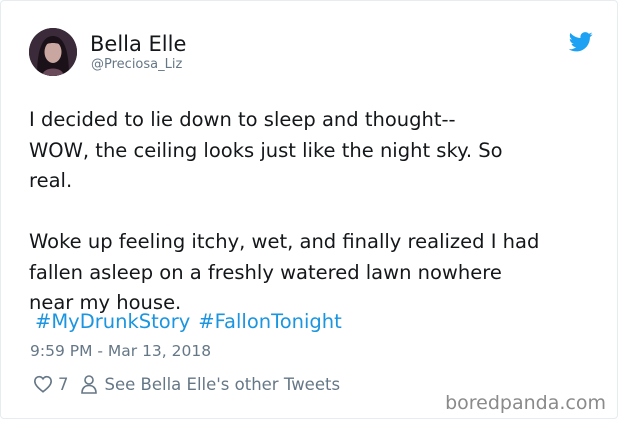 The image size is (620, 421). What do you see at coordinates (192, 322) in the screenshot?
I see `hashtag-list: #MyDrunkStory #FallonTonight` at bounding box center [192, 322].